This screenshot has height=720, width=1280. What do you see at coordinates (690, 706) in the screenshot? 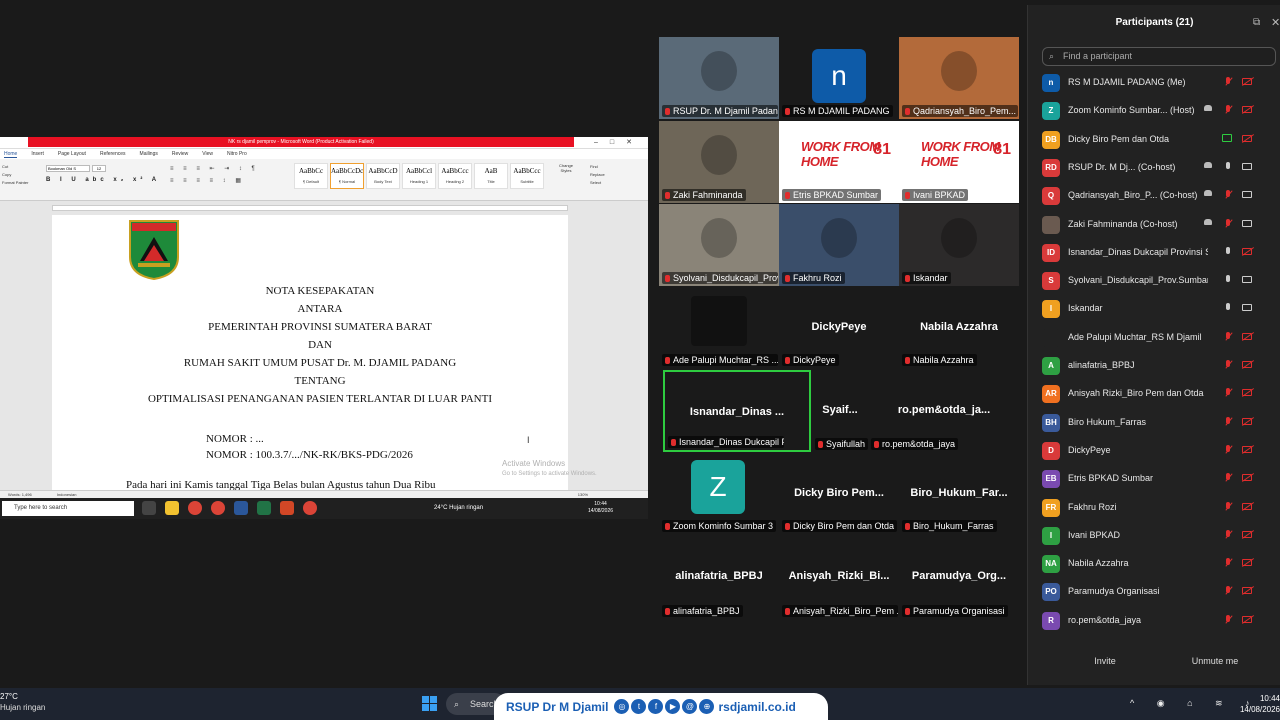
I see `threads-icon: @` at bounding box center [690, 706].